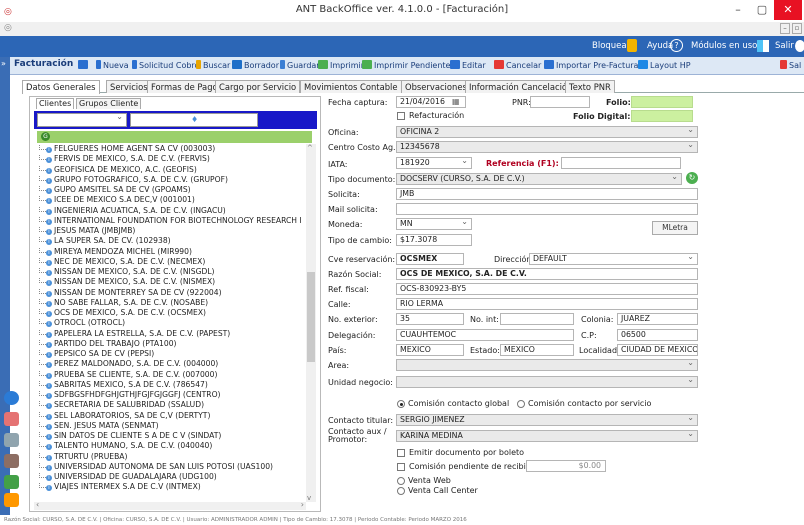 This screenshot has height=525, width=804. I want to click on tb-salir-button: Sal, so click(790, 65).